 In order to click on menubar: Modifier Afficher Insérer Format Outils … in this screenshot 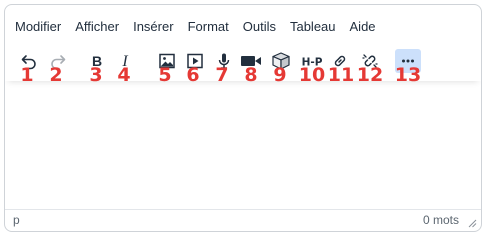, I will do `click(202, 27)`.